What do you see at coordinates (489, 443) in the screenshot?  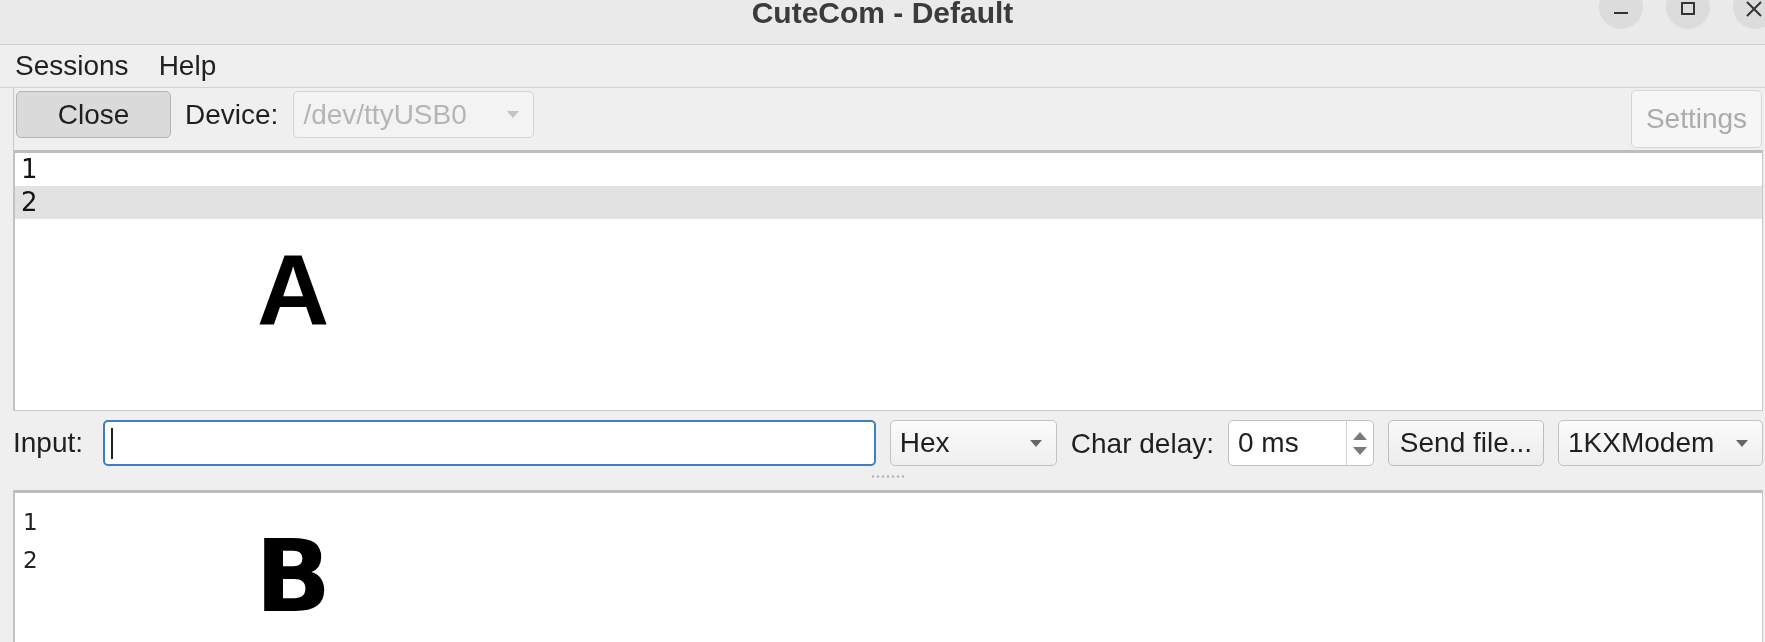 I see `input-field` at bounding box center [489, 443].